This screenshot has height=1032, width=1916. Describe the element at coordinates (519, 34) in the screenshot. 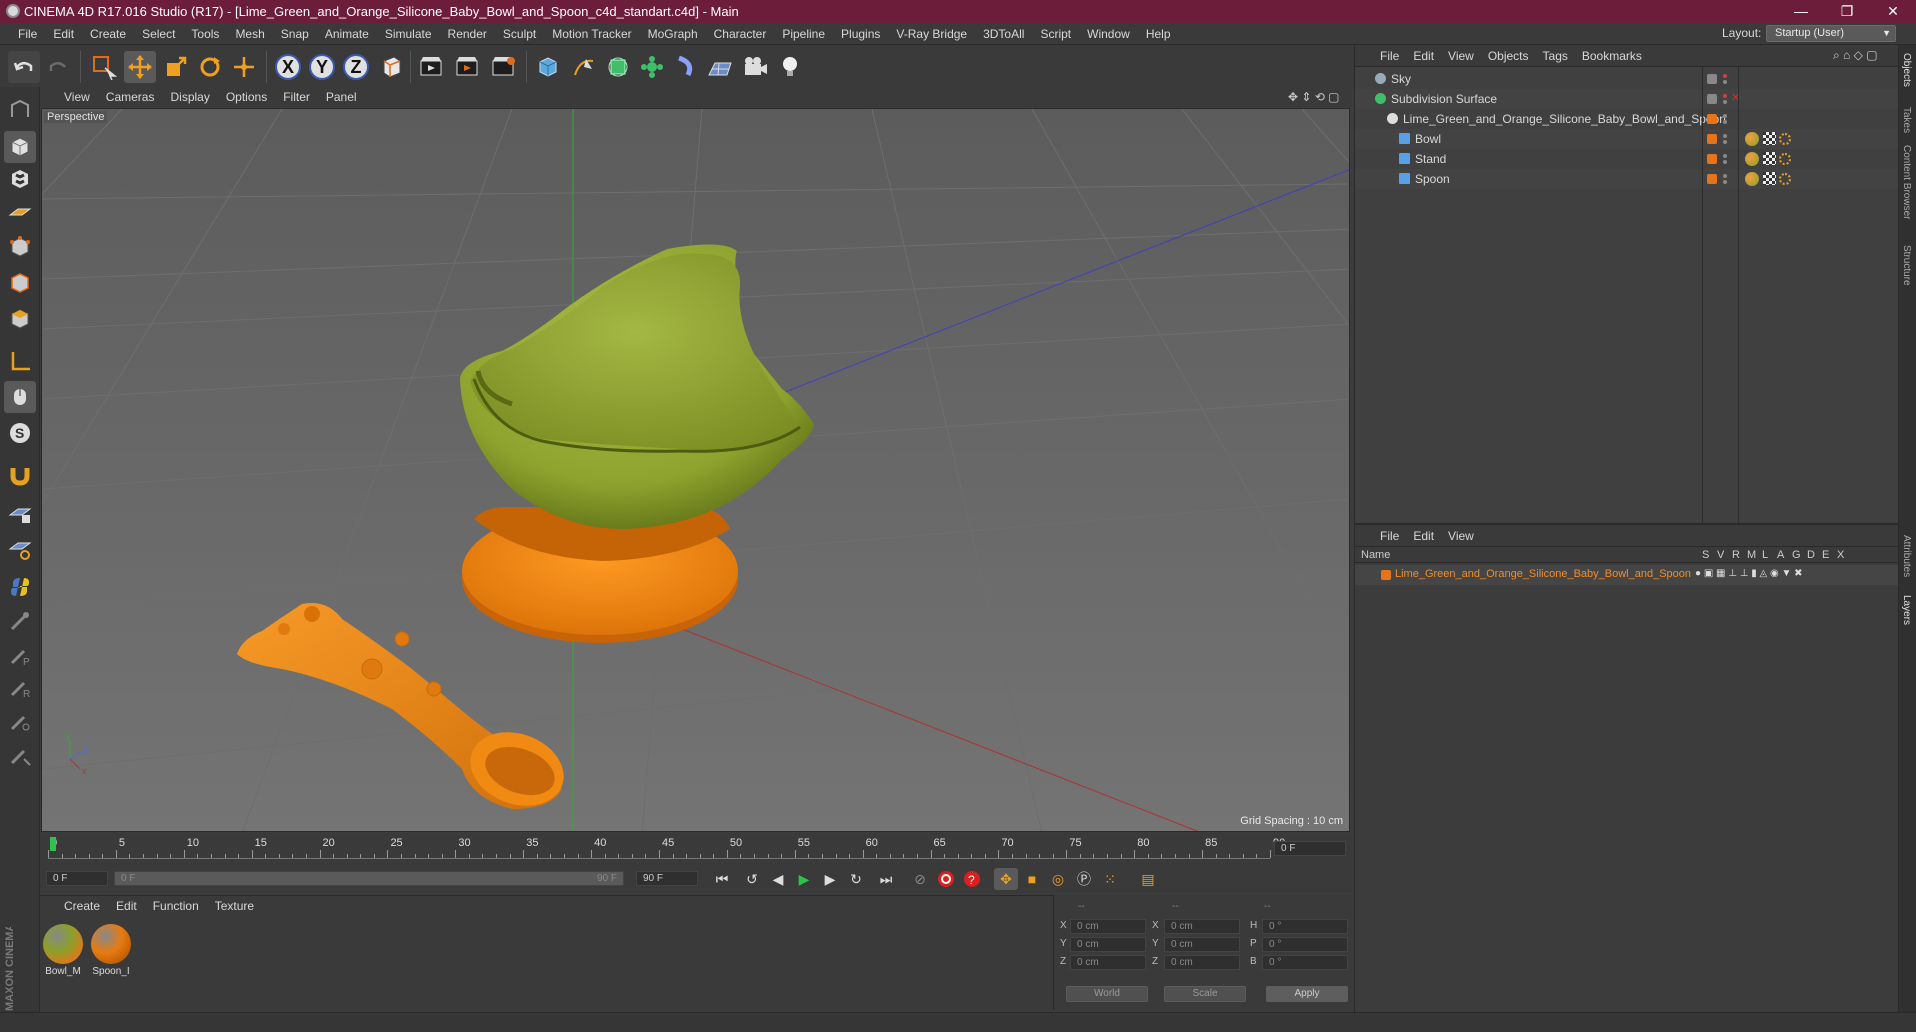

I see `menu-sculpt: Sculpt` at that location.